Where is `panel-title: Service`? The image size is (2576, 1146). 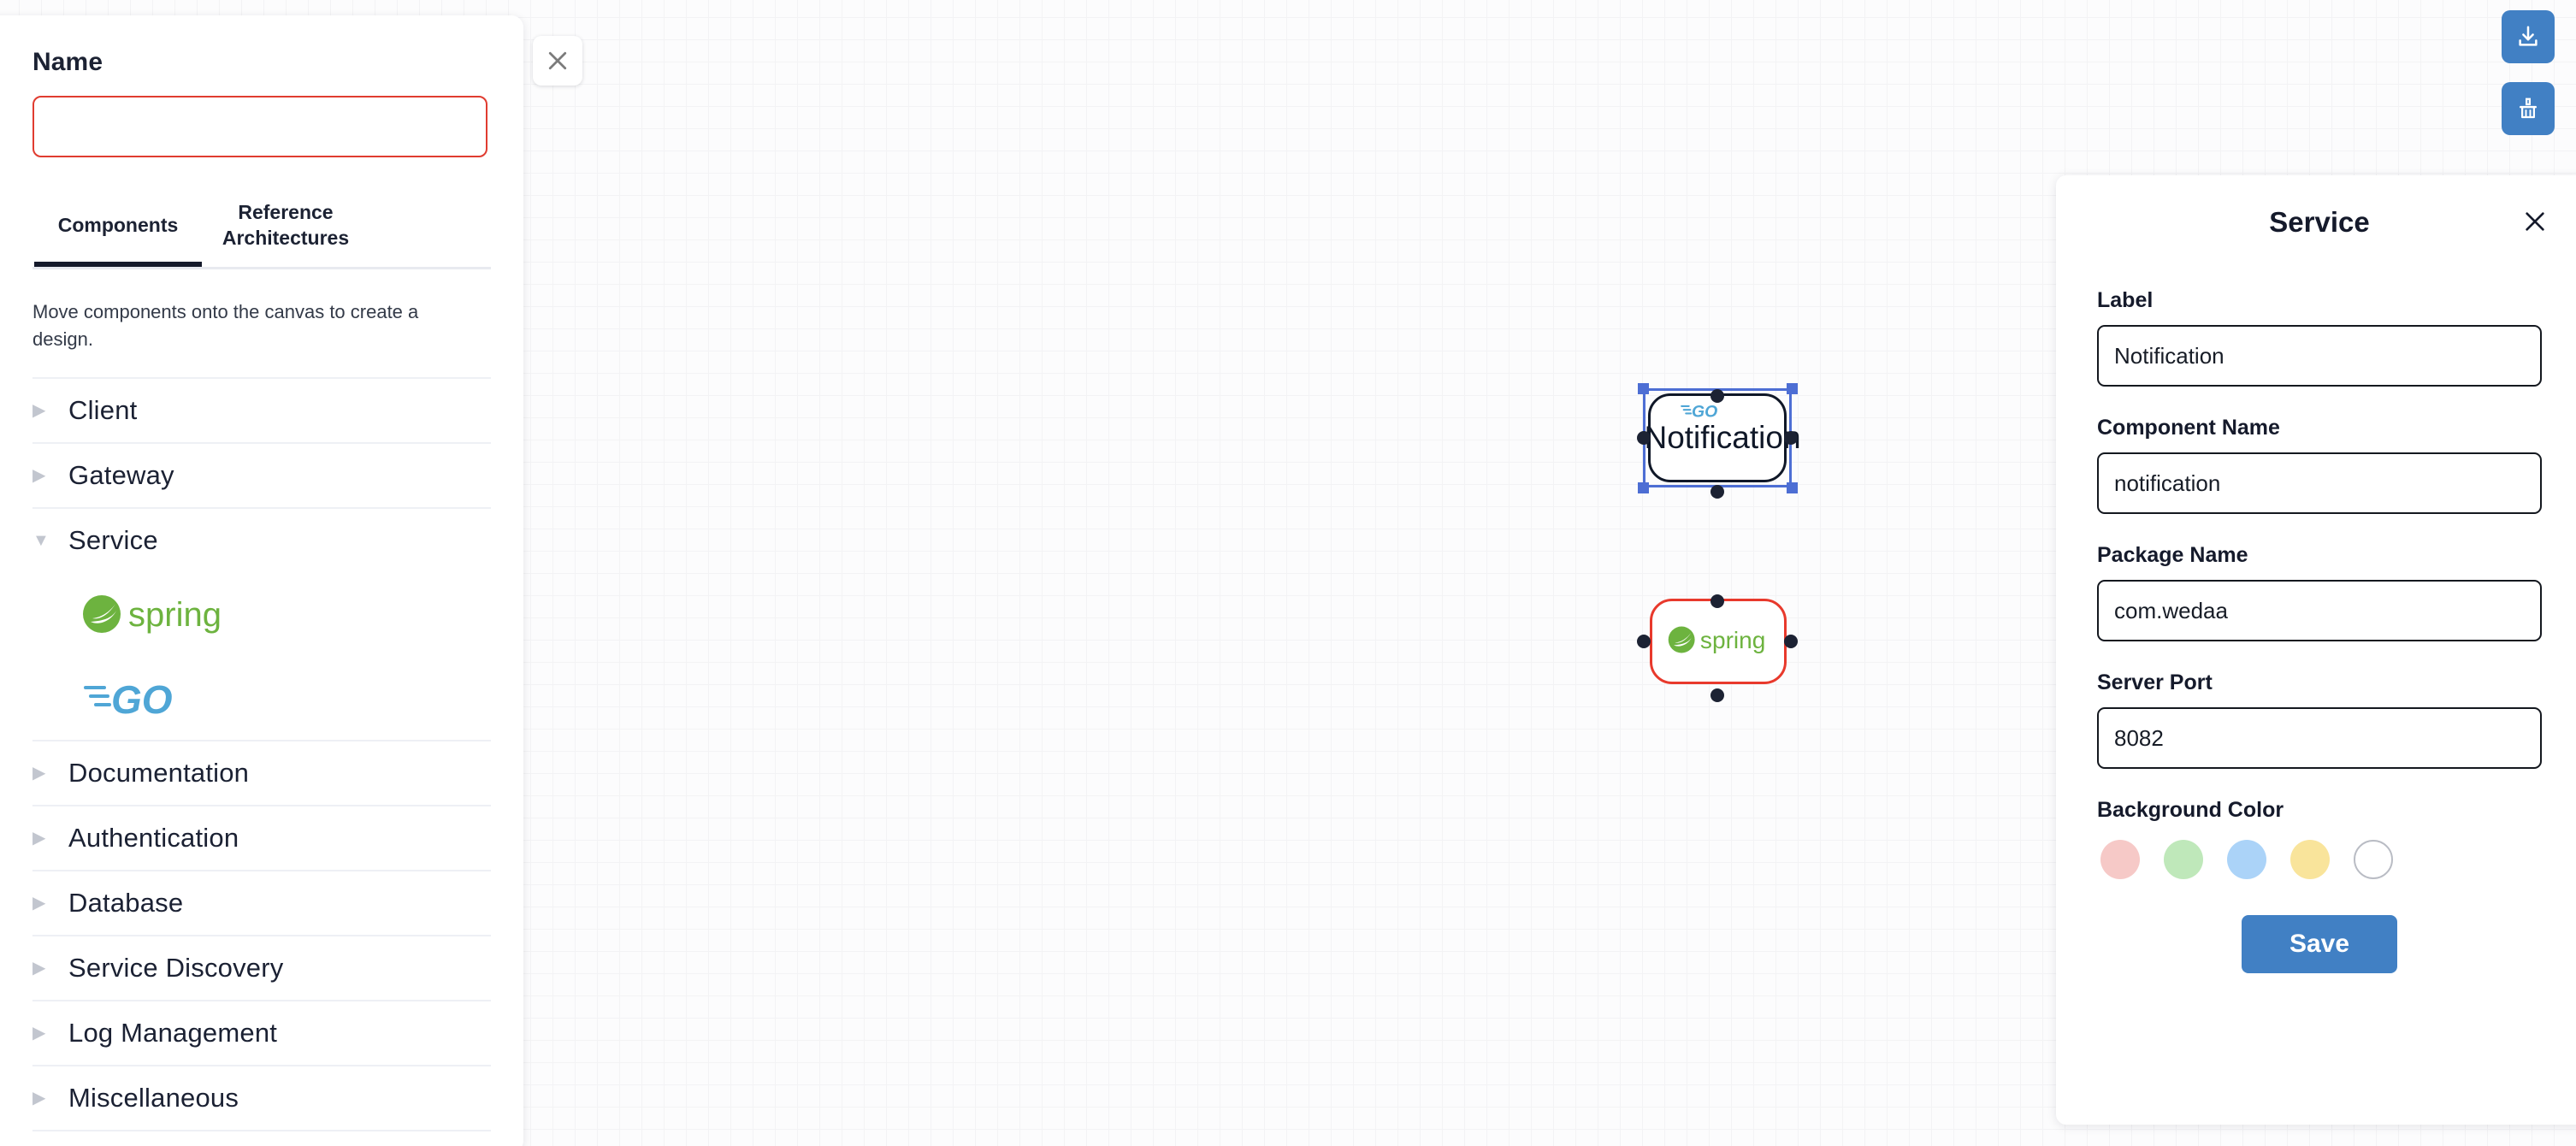 panel-title: Service is located at coordinates (2319, 222).